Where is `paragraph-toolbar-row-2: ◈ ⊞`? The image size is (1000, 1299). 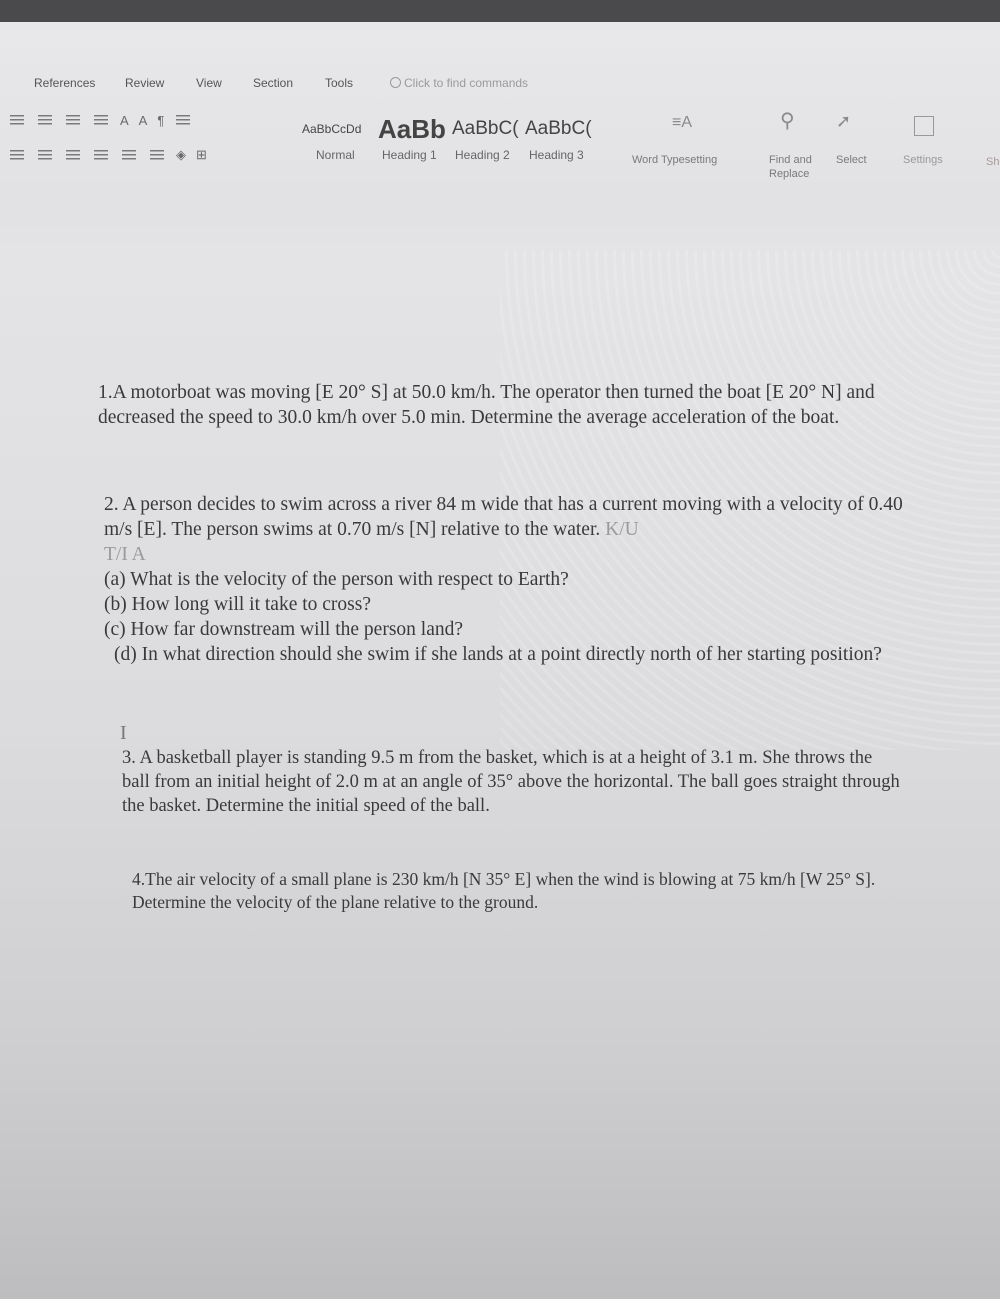
paragraph-toolbar-row-2: ◈ ⊞ is located at coordinates (107, 155).